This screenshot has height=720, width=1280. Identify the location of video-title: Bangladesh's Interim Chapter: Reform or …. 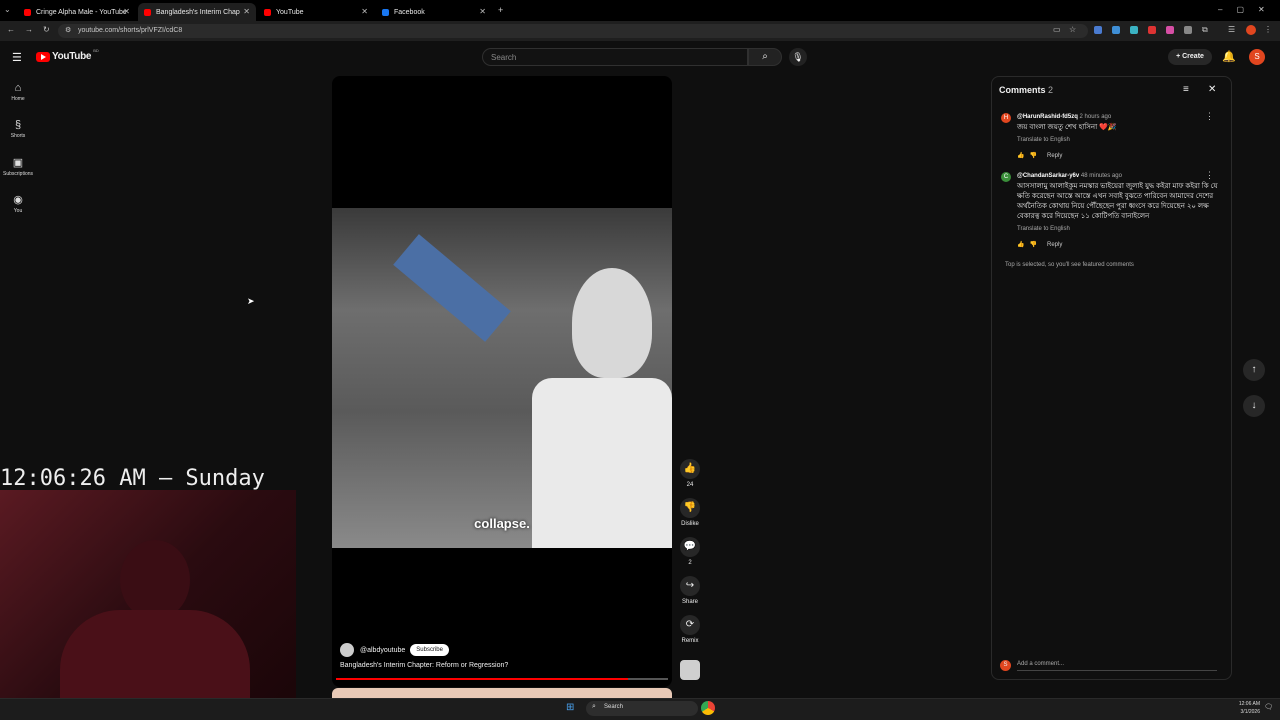
(424, 665).